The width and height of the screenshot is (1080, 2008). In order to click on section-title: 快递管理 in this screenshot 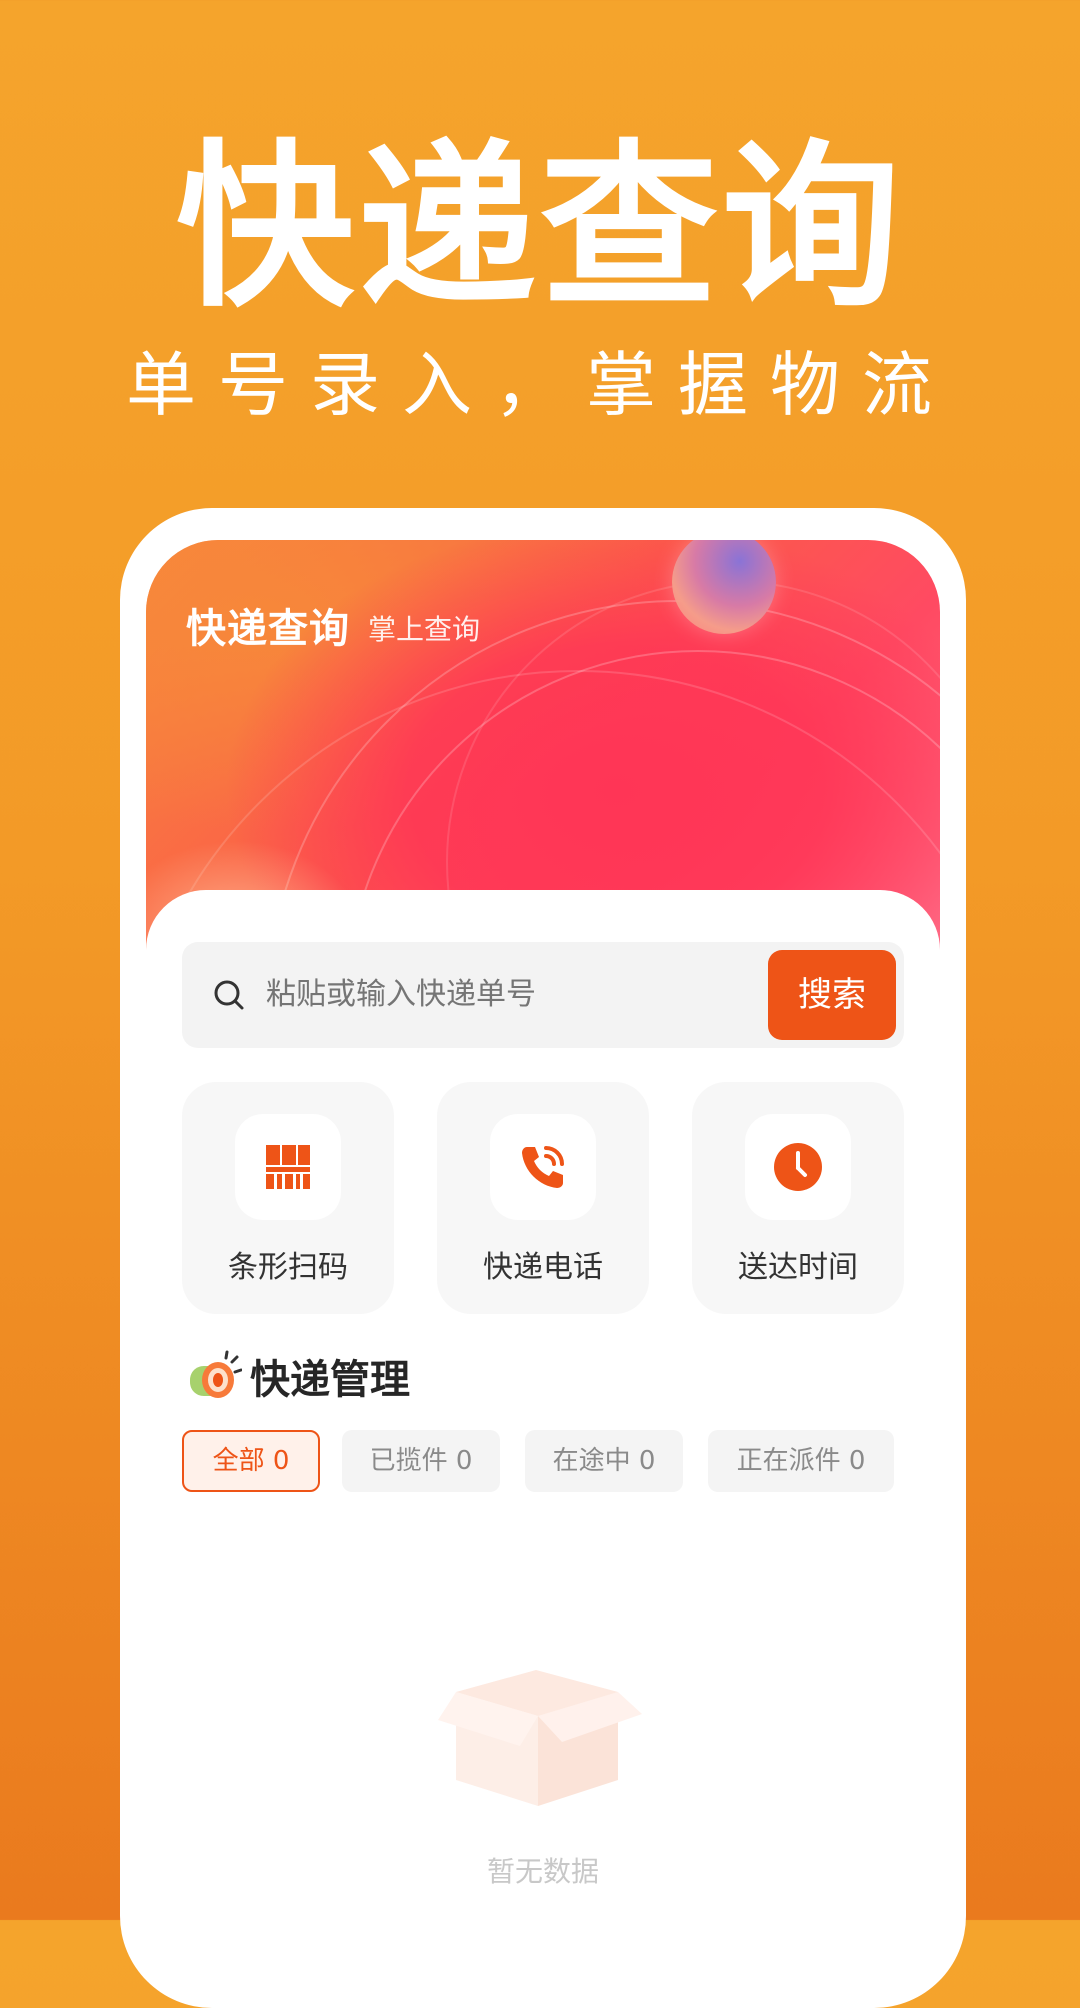, I will do `click(330, 1380)`.